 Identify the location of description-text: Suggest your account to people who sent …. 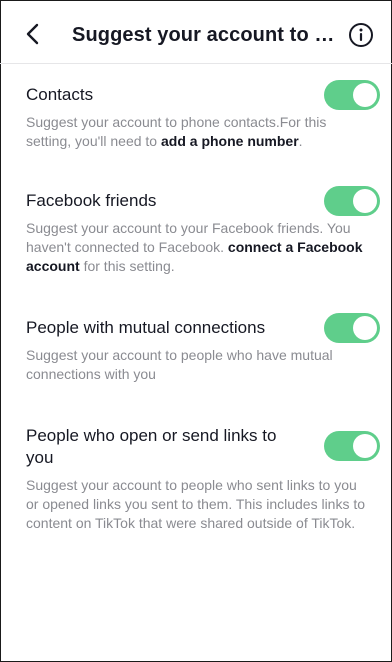
(196, 504).